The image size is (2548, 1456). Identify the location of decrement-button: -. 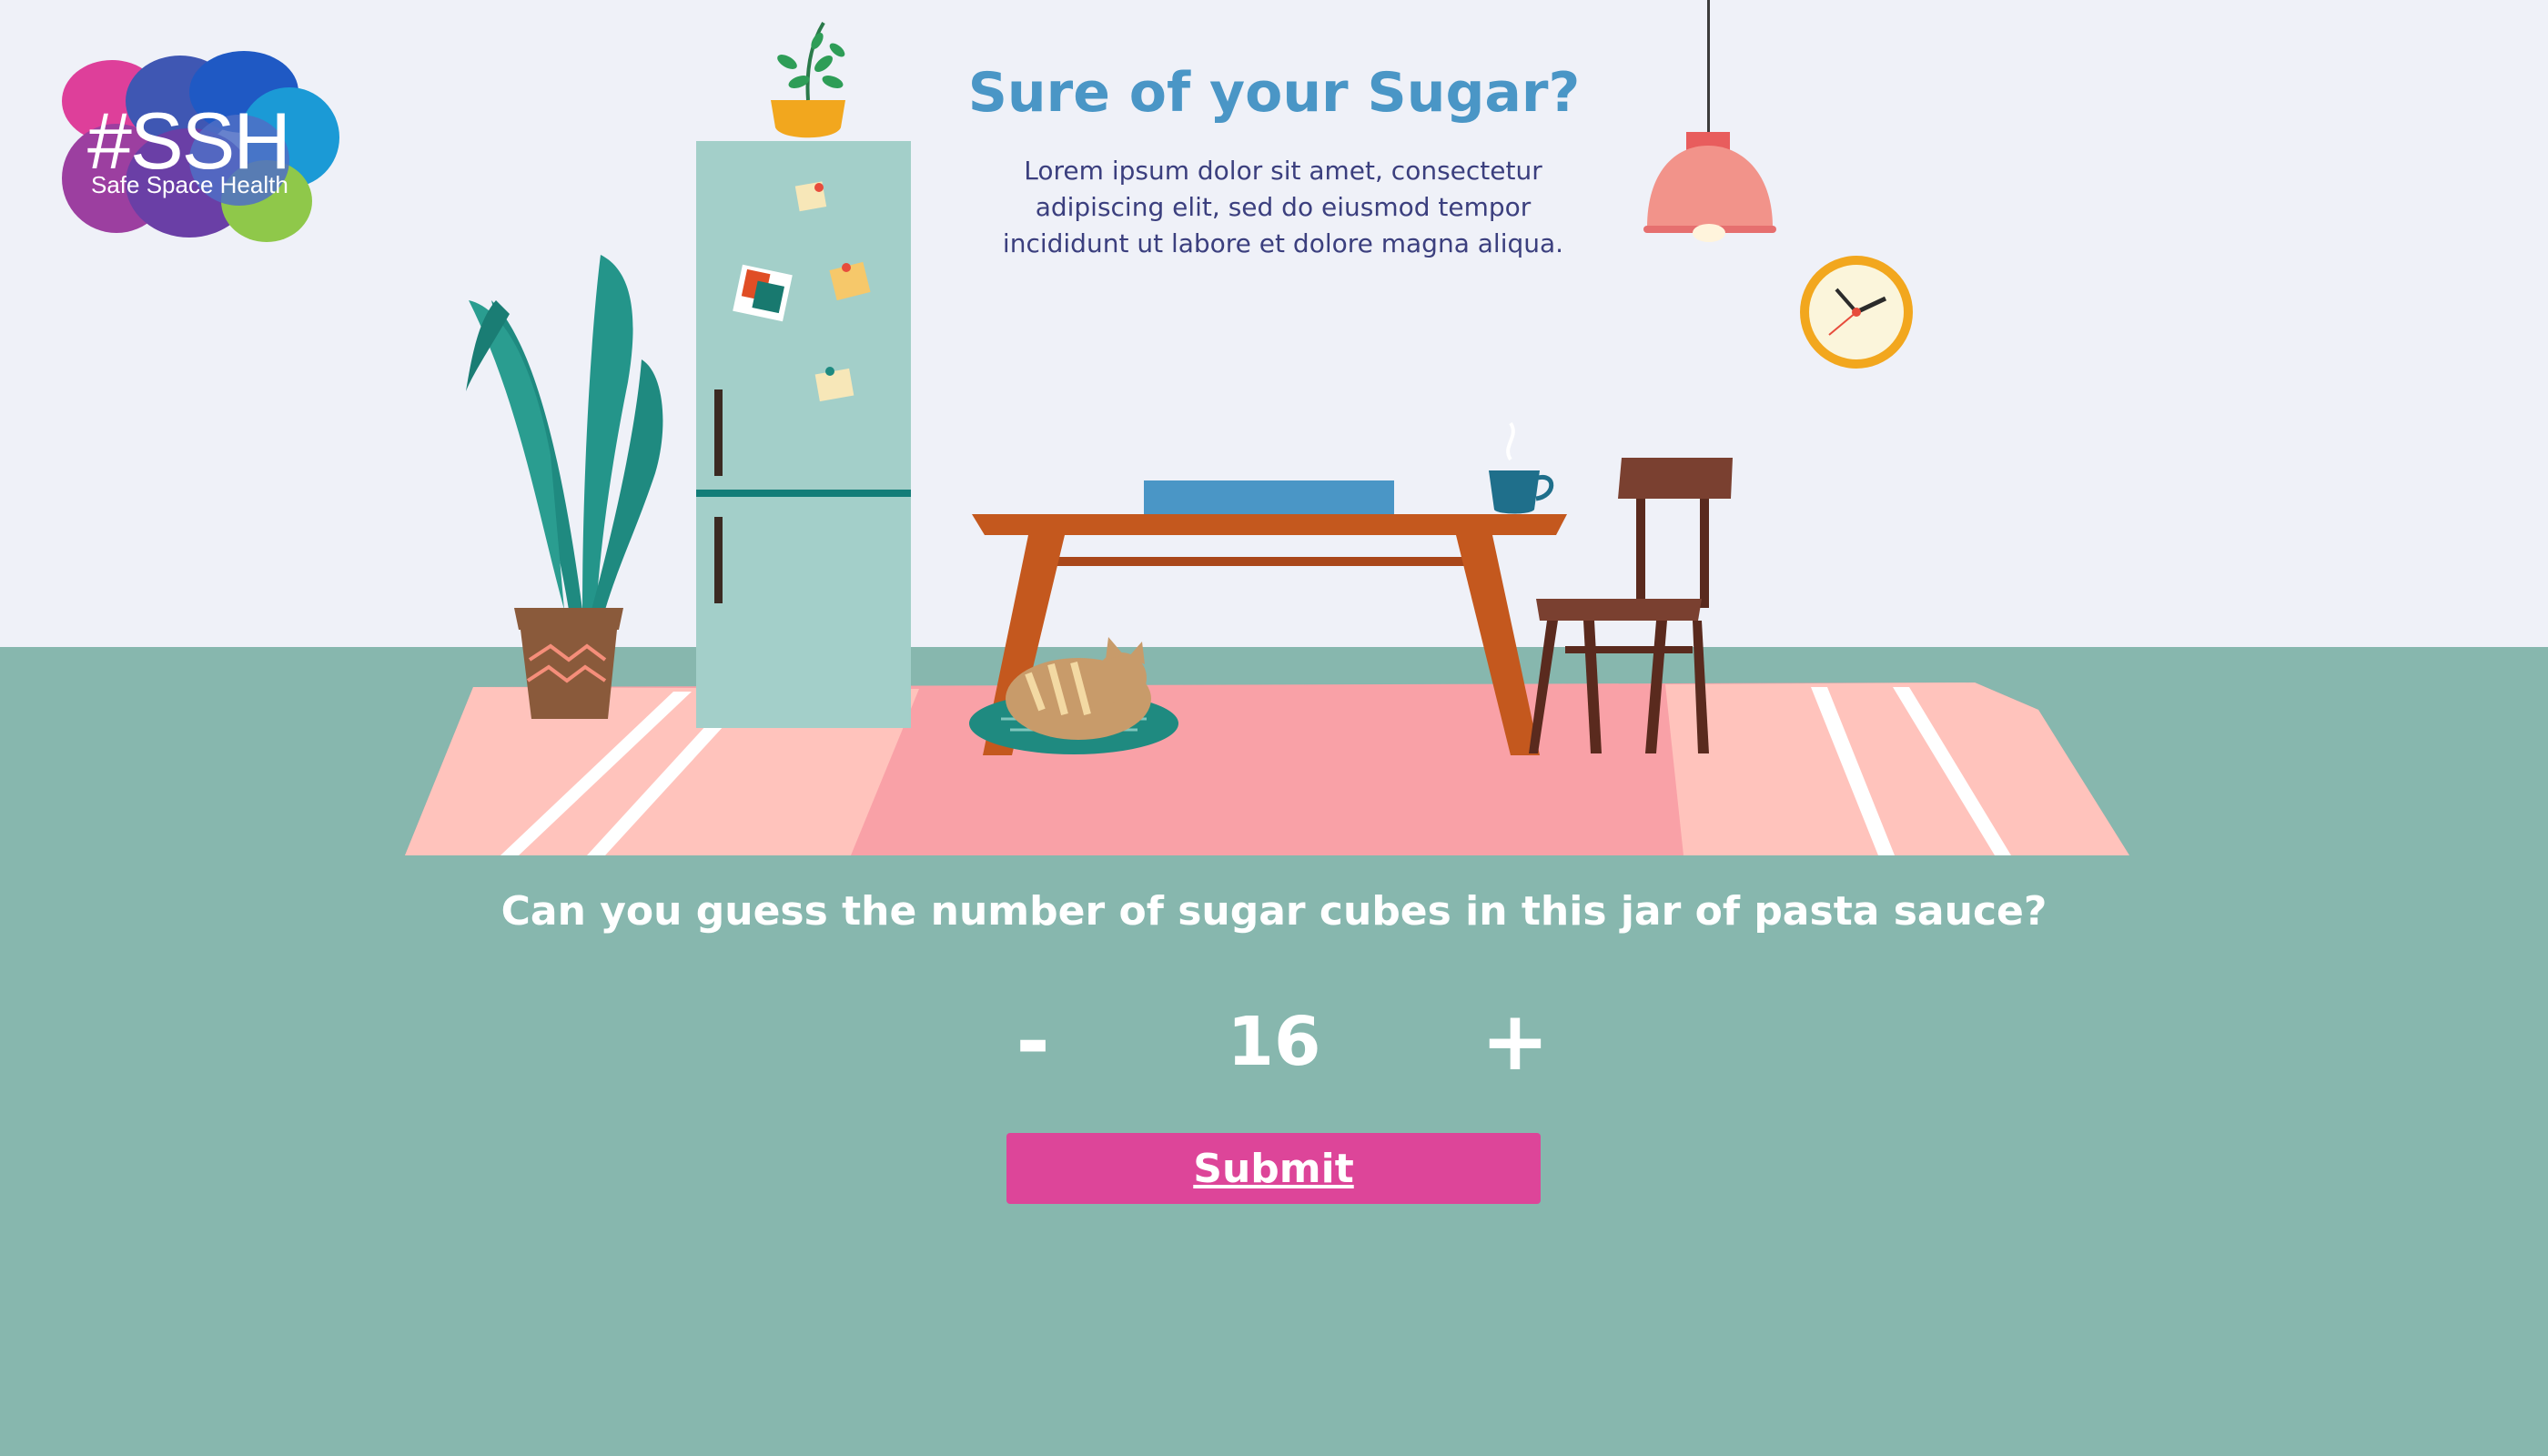
(1033, 1042).